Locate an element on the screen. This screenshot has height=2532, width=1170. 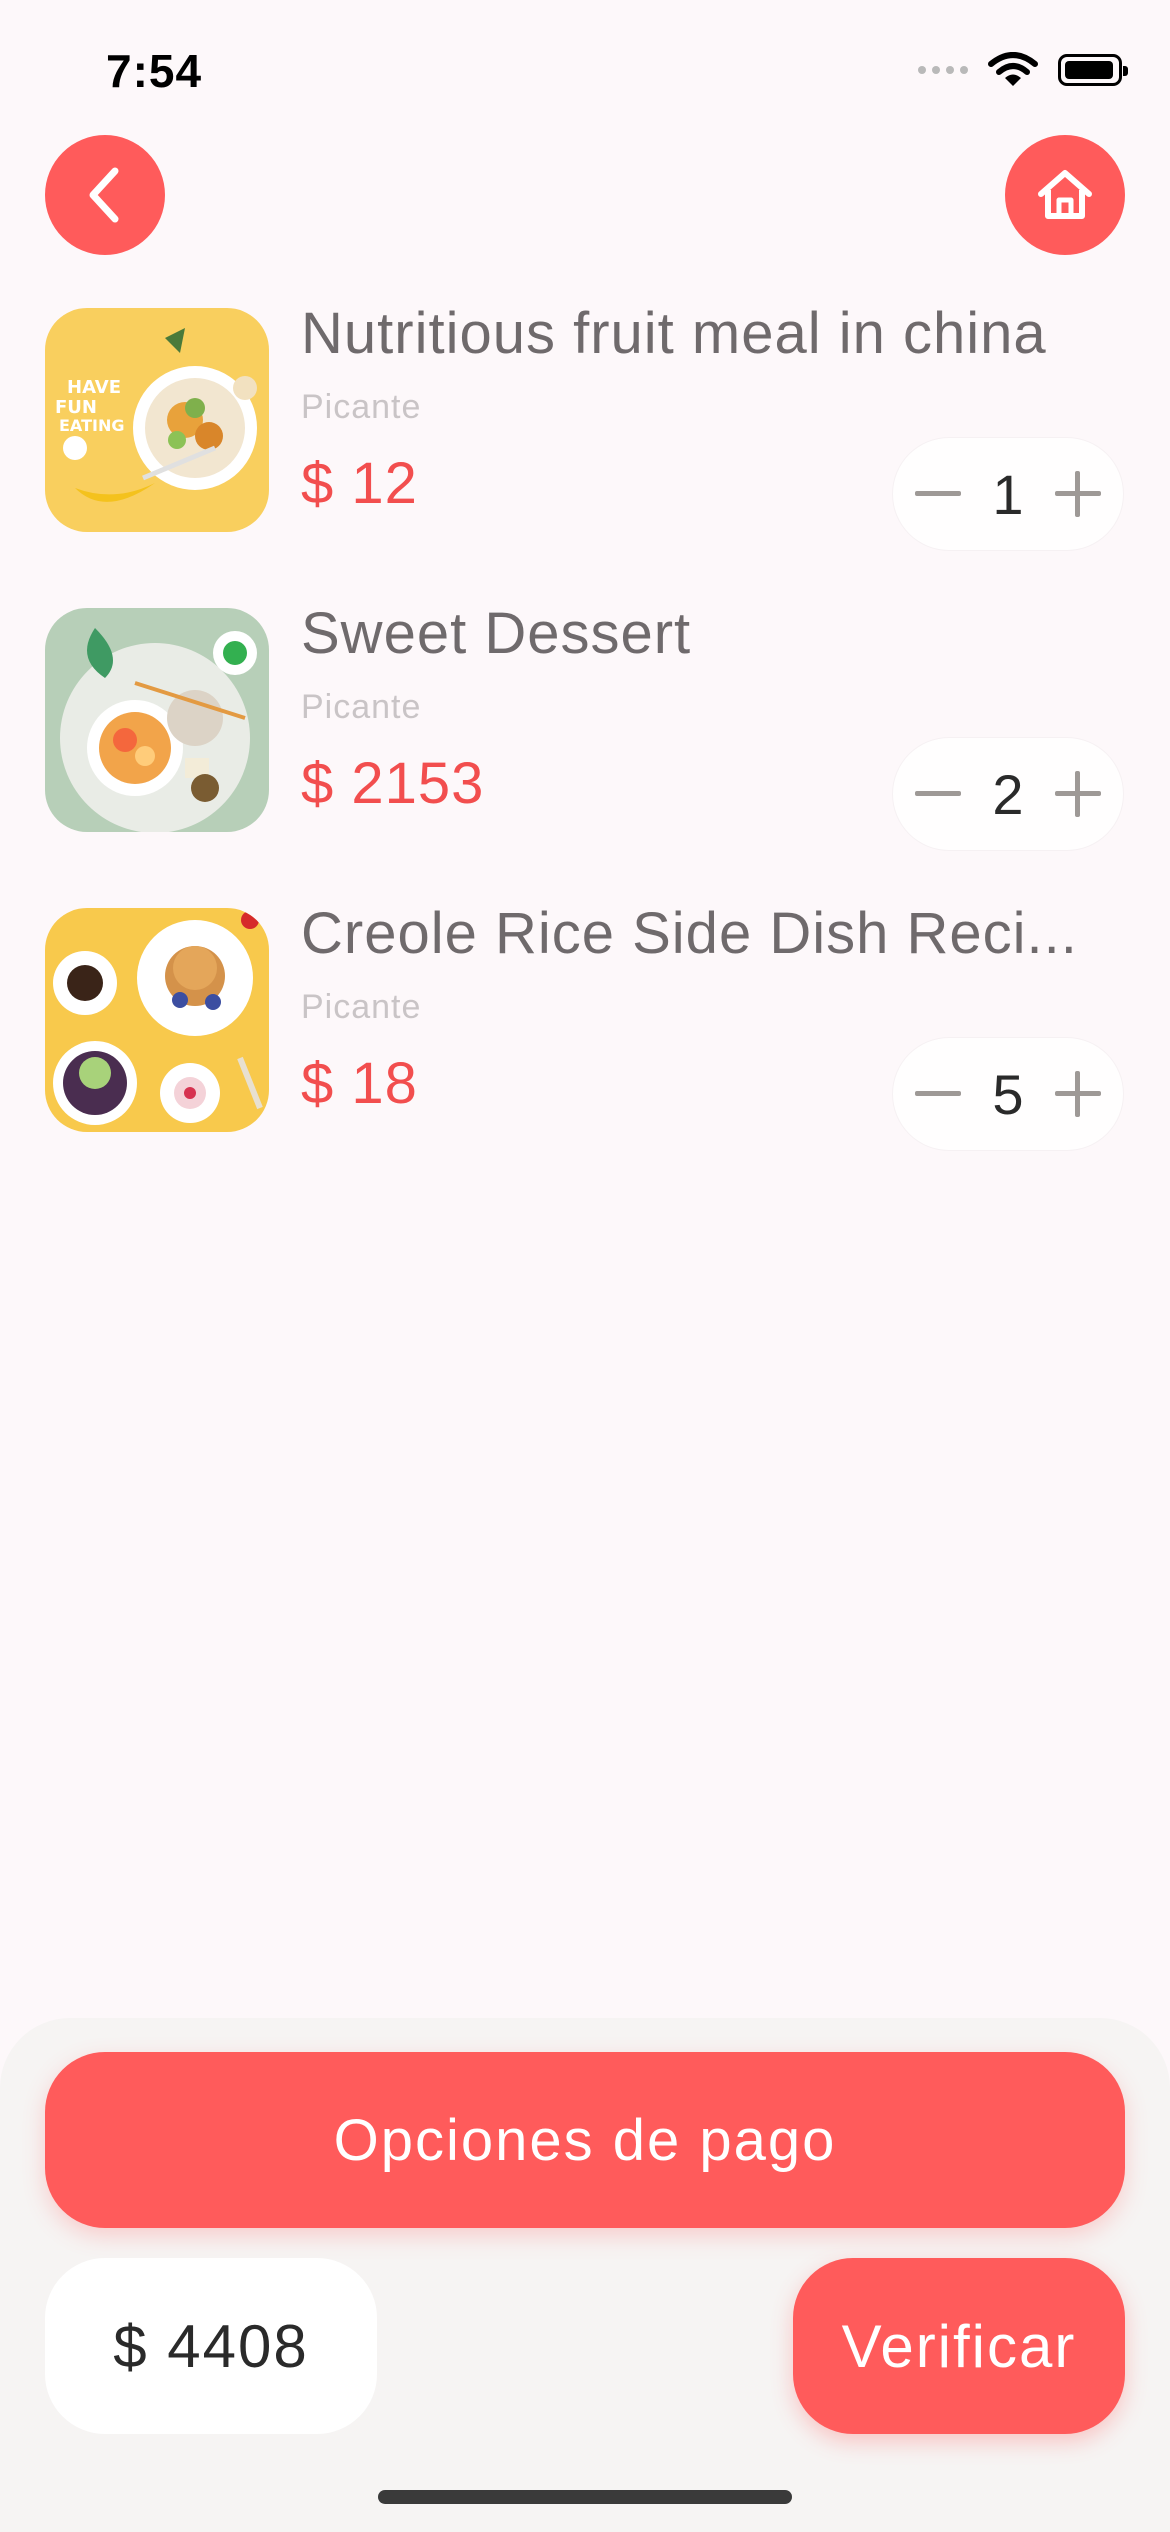
payment-options-button: Opciones de pago is located at coordinates (585, 2140).